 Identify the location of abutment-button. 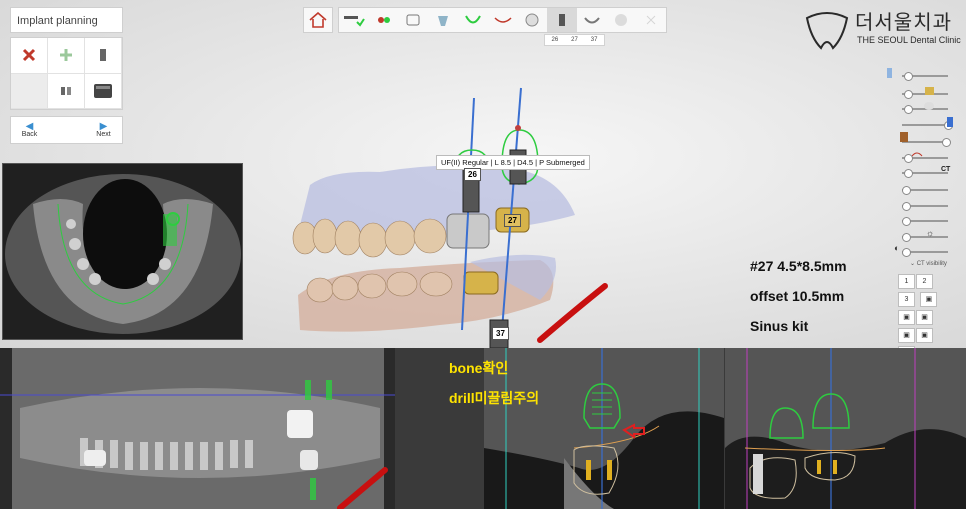
(66, 91).